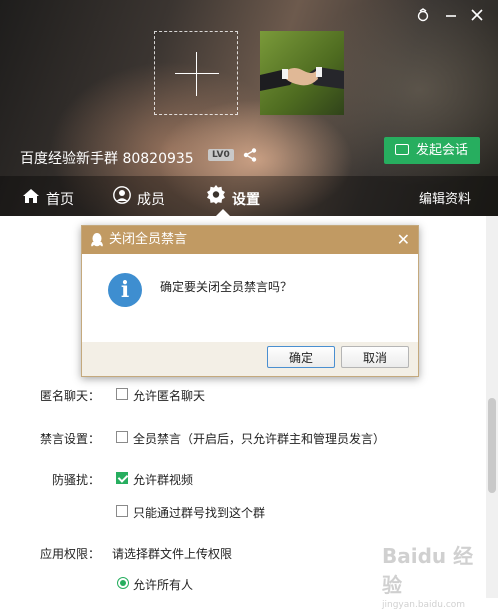 This screenshot has width=498, height=610. Describe the element at coordinates (151, 200) in the screenshot. I see `tab-members-label: 成员` at that location.